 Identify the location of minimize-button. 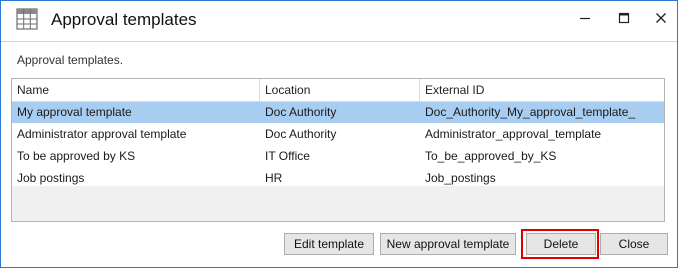
(585, 19).